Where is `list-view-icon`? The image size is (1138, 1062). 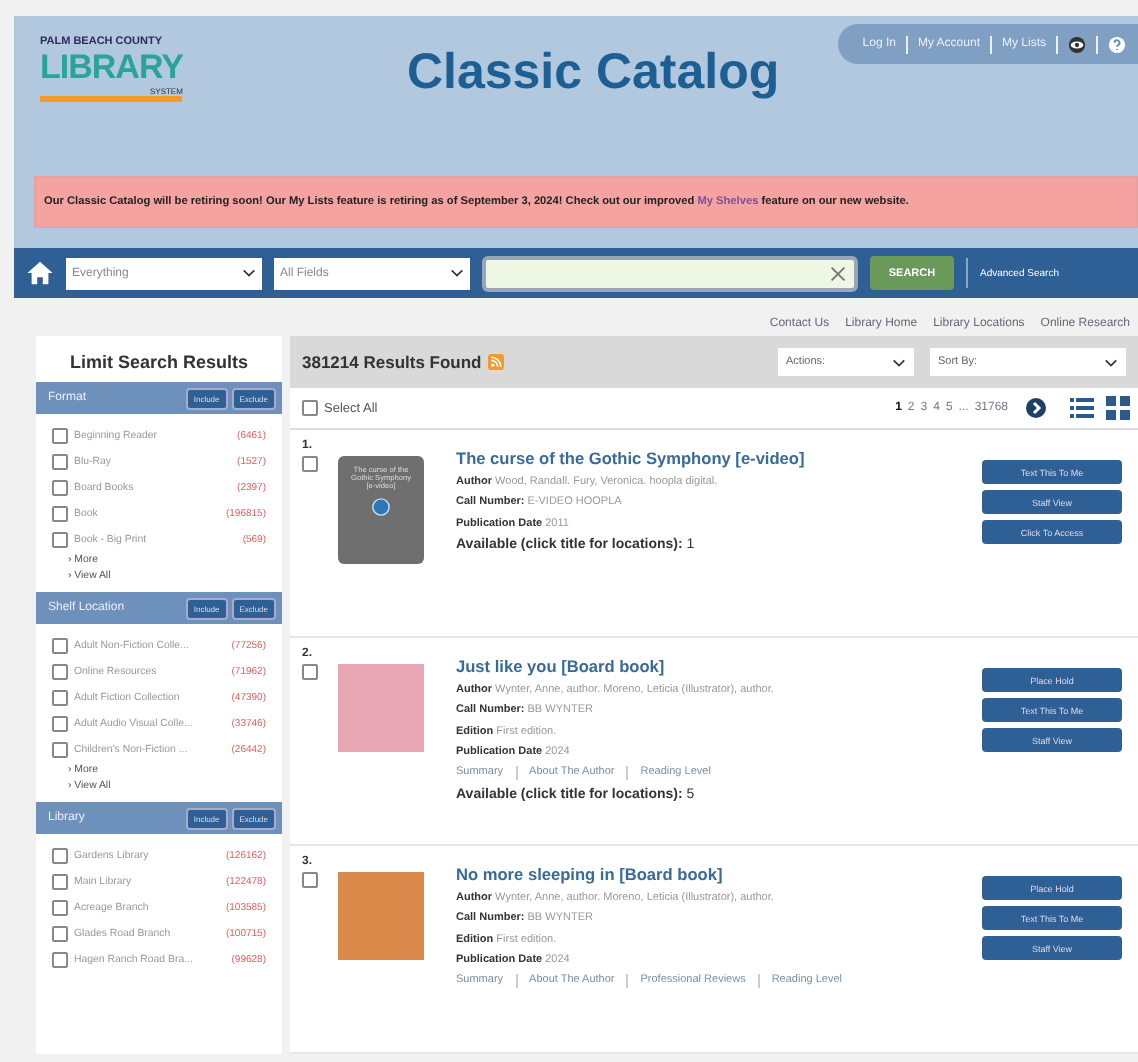
list-view-icon is located at coordinates (1082, 408).